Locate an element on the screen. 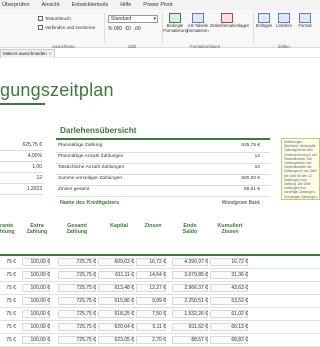  ribbon-separator is located at coordinates (104, 28).